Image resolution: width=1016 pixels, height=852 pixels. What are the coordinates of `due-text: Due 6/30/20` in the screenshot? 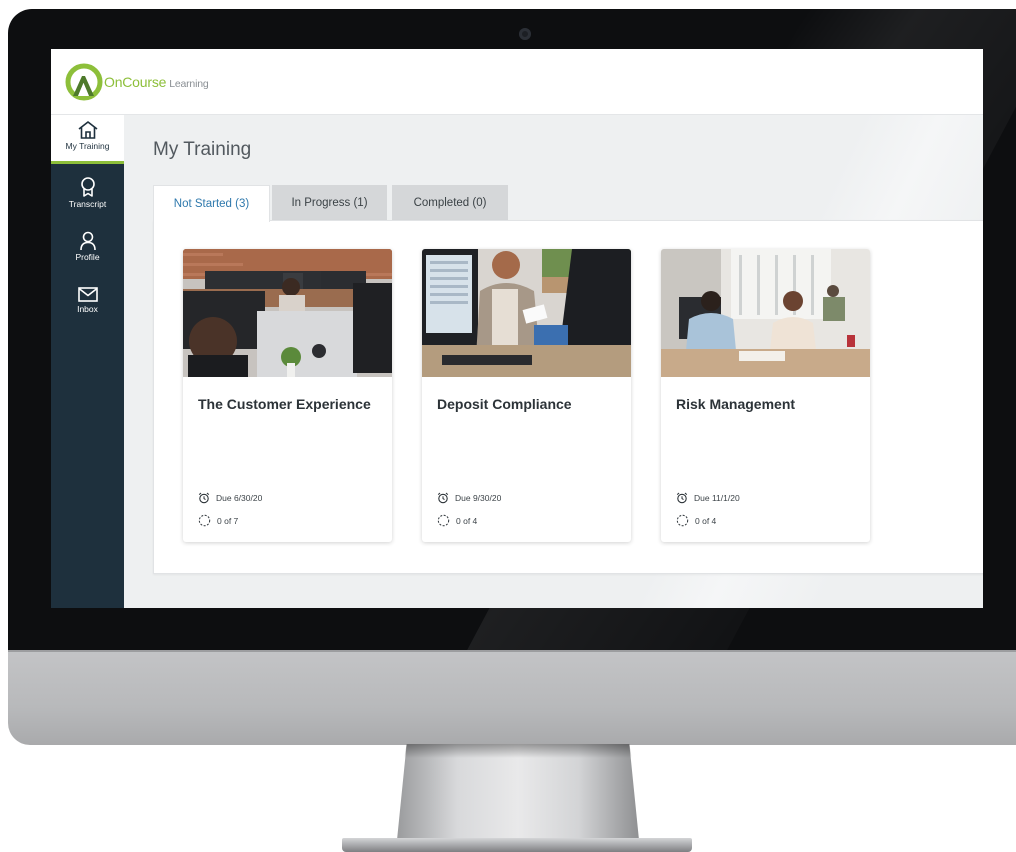 It's located at (239, 498).